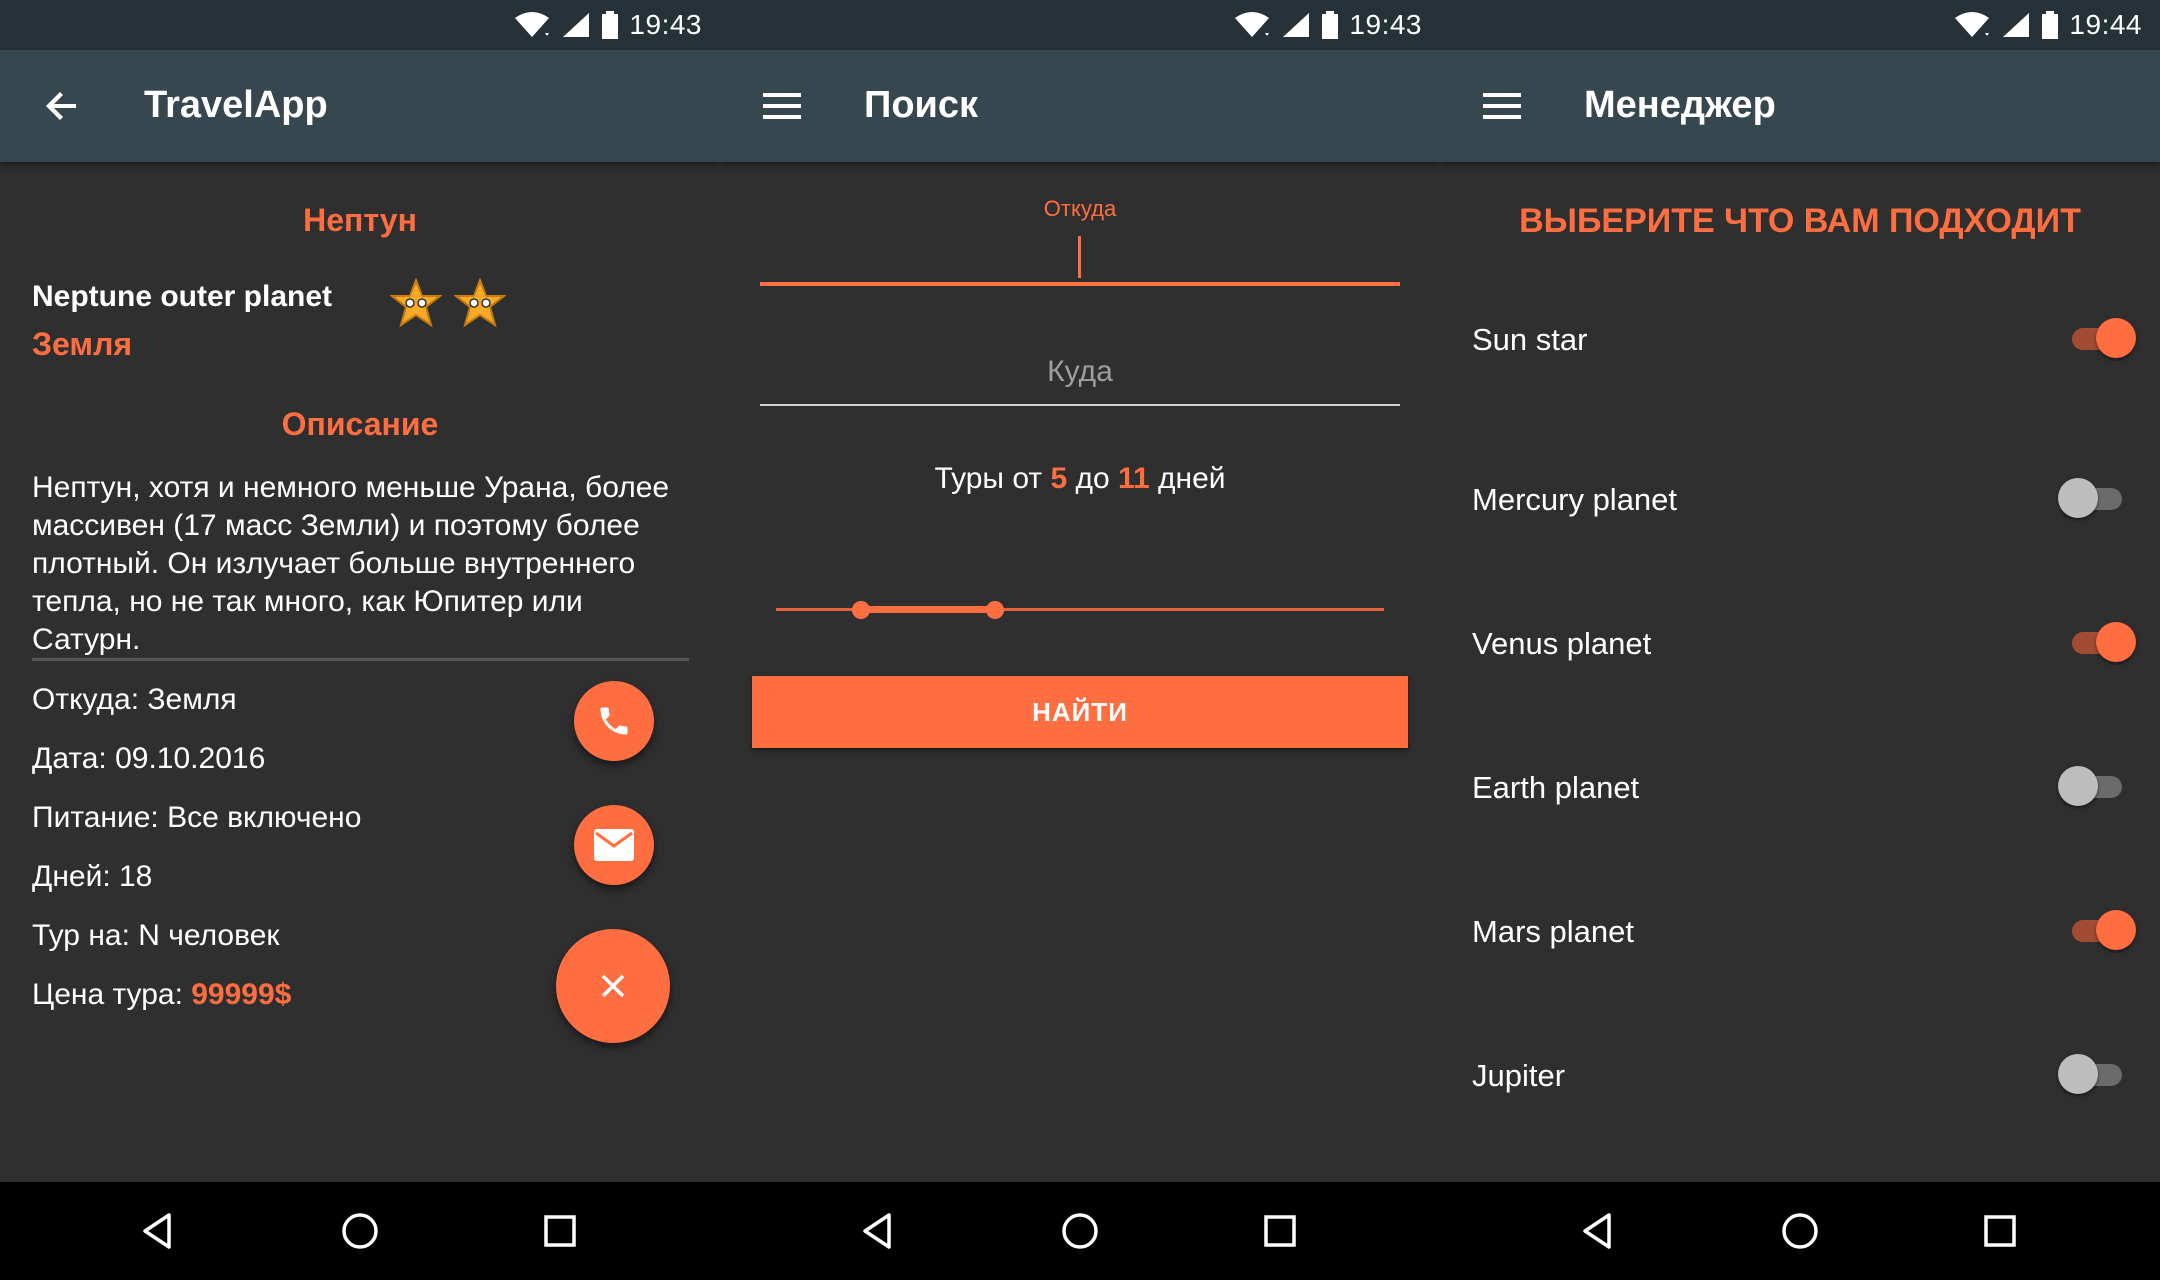  I want to click on info-date: Дата: 09.10.2016, so click(149, 758).